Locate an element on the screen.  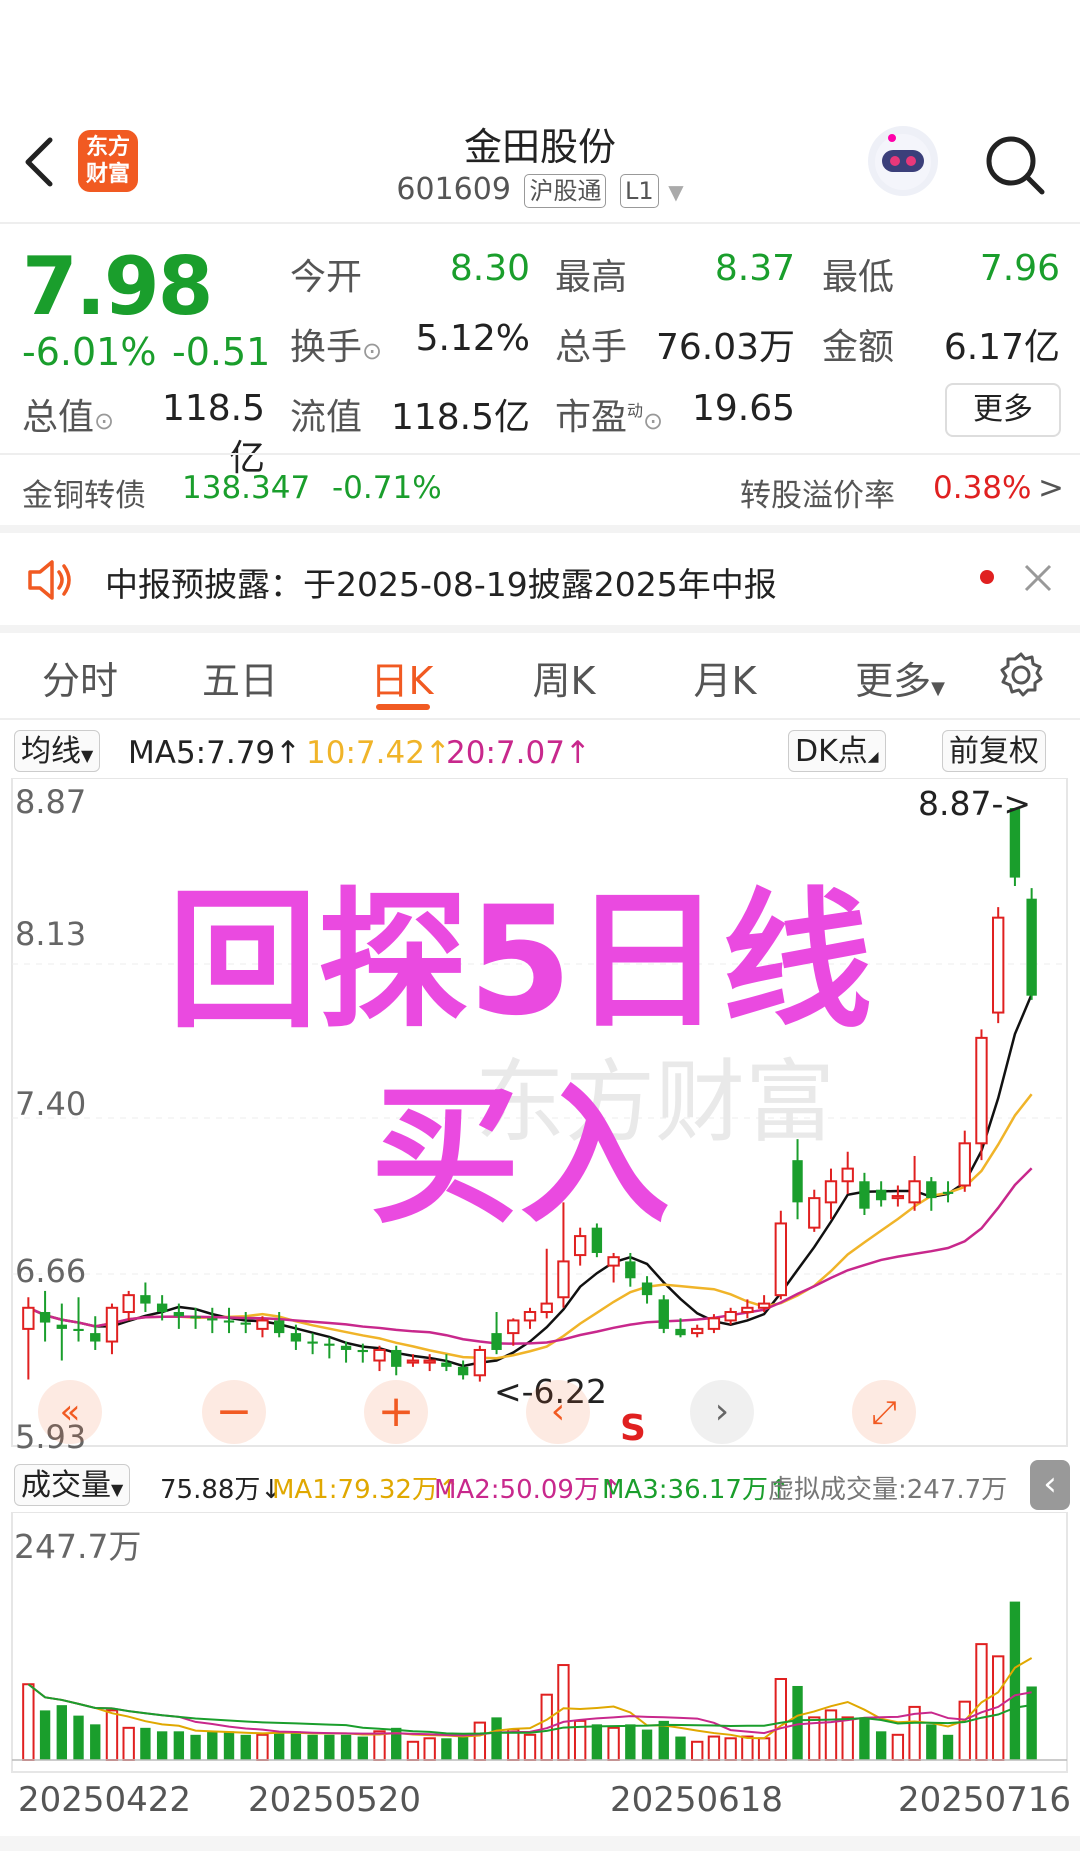
volume-selector: 成交量▼ is located at coordinates (72, 1485).